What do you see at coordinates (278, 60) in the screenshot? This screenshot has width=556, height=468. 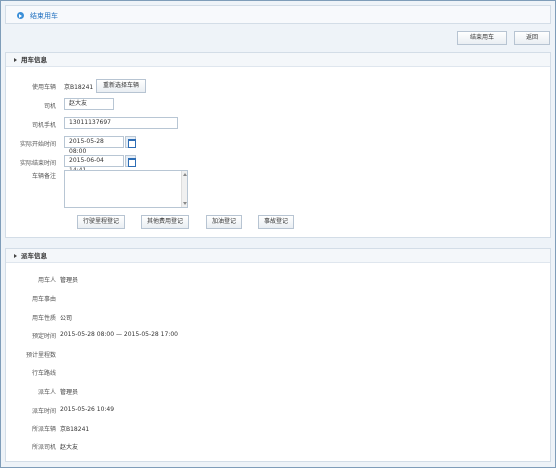 I see `usage-panel-header: 用车信息` at bounding box center [278, 60].